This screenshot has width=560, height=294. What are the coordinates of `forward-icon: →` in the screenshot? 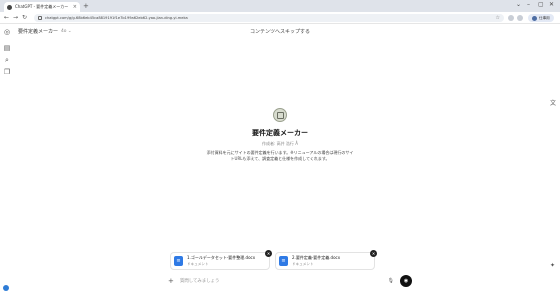 It's located at (15, 18).